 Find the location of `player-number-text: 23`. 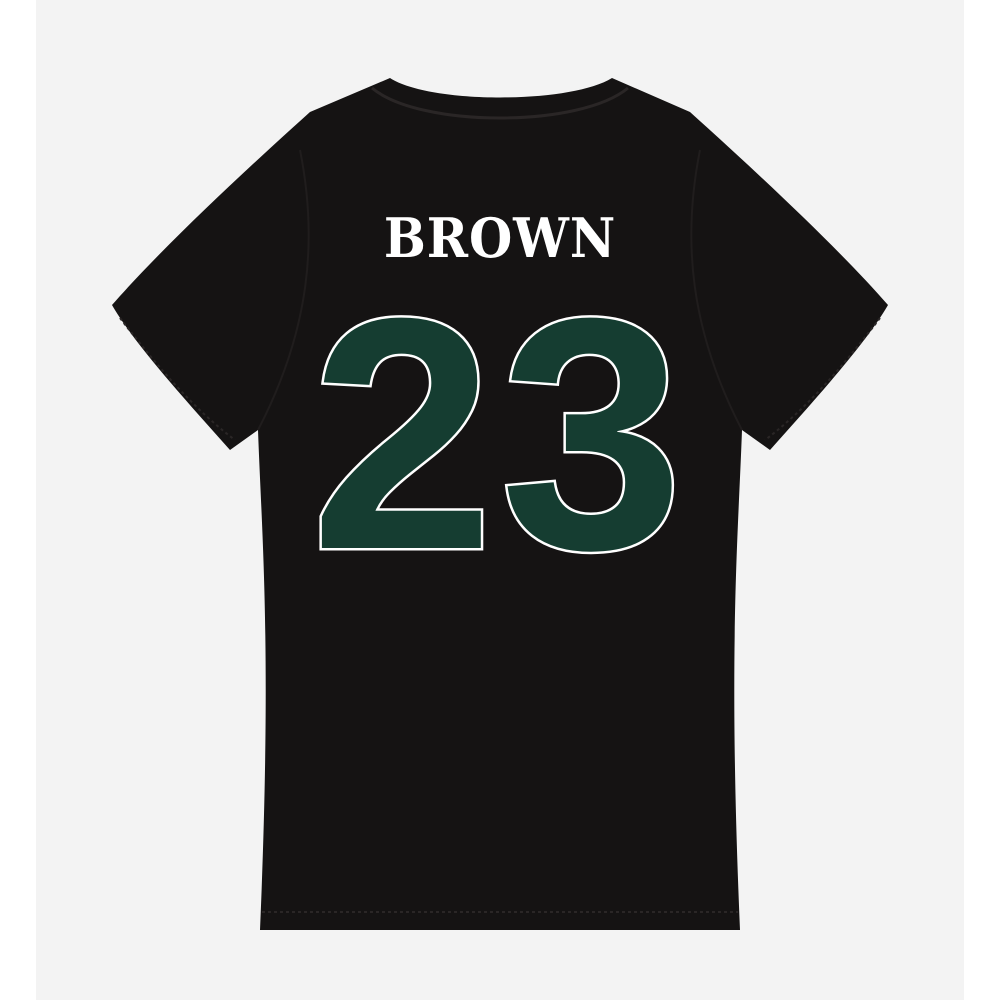

player-number-text: 23 is located at coordinates (499, 433).